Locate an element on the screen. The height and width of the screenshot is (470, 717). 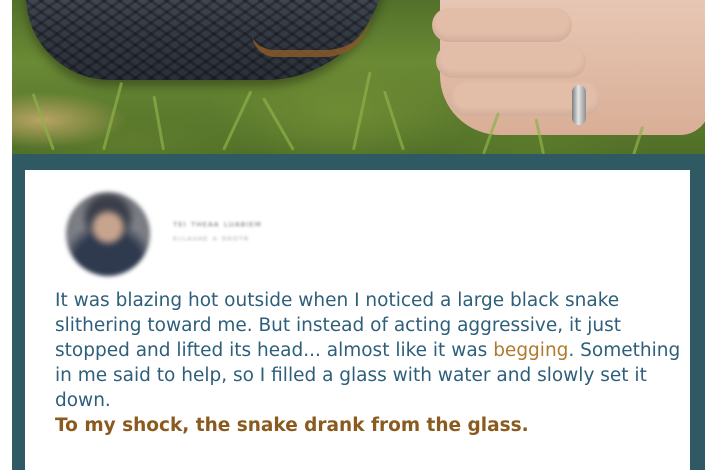
author-name: ᵀᴱᴵ ᵀᴴᴱᴬᴬ ᴸᵁᴬᴮᴵᴱᴹ is located at coordinates (217, 226).